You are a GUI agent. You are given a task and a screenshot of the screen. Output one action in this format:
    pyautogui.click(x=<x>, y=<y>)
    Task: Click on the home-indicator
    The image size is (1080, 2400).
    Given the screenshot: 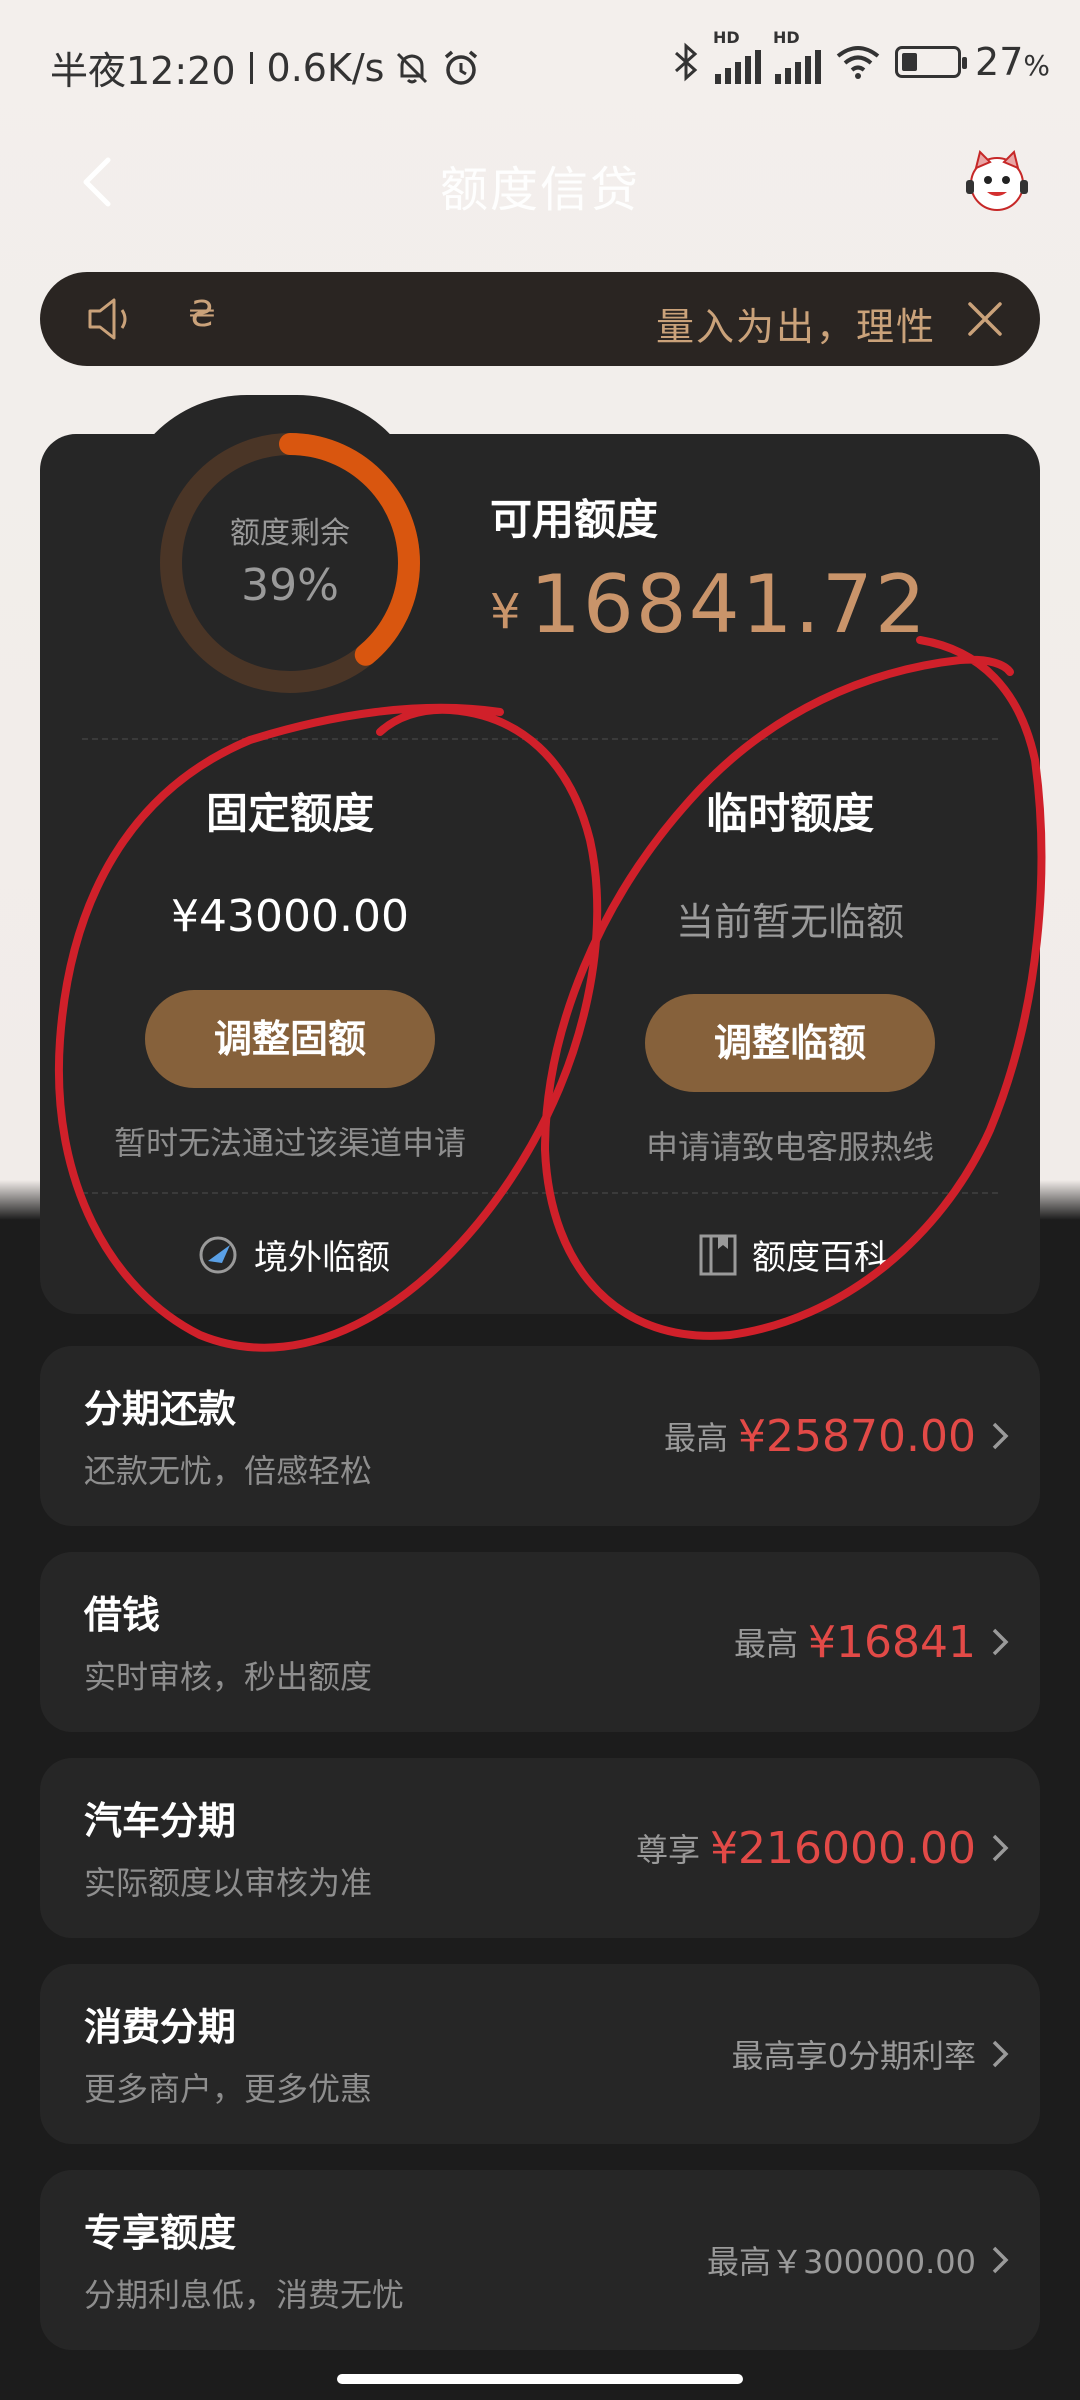 What is the action you would take?
    pyautogui.click(x=540, y=2379)
    